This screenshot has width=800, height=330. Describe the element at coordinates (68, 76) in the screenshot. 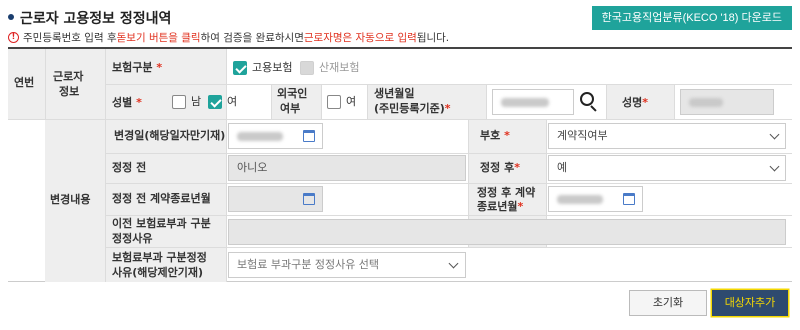

I see `worker-info-label-1: 근로자` at that location.